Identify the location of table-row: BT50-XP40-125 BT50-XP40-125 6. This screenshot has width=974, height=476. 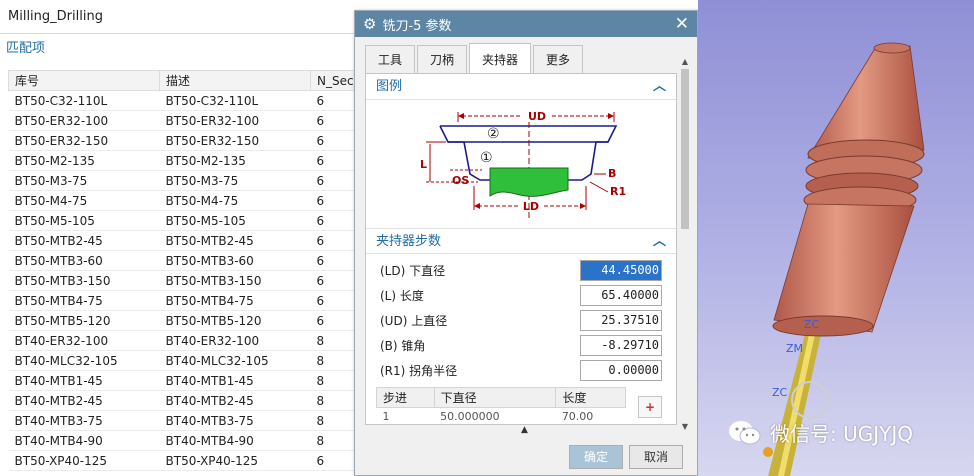
(188, 460).